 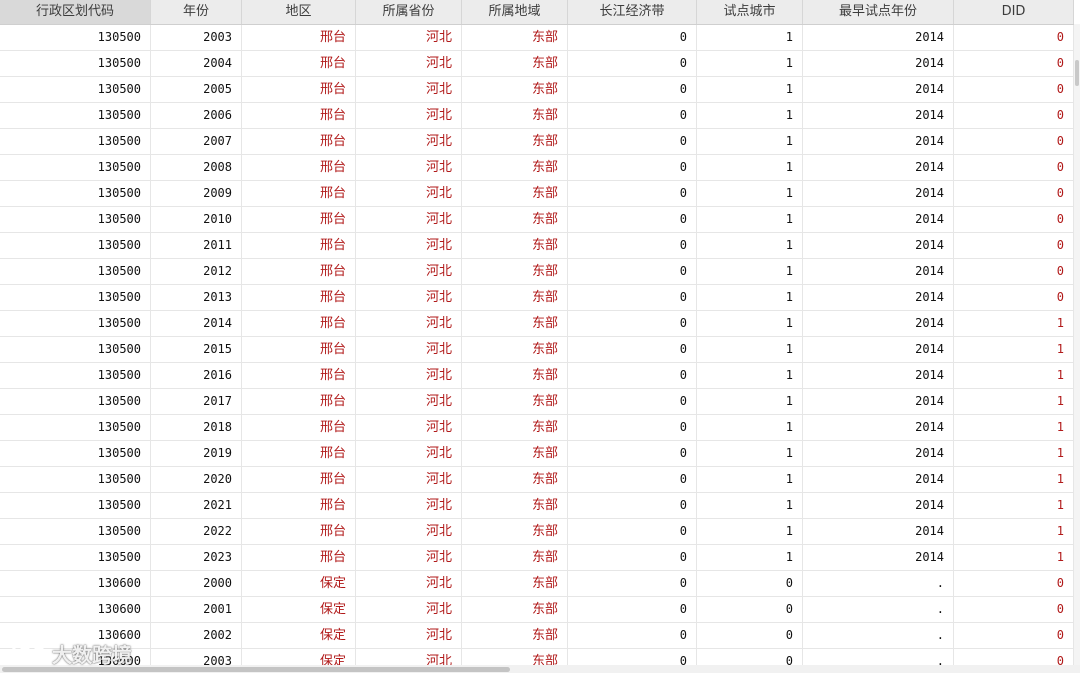 I want to click on horizontal-scrollbar, so click(x=540, y=669).